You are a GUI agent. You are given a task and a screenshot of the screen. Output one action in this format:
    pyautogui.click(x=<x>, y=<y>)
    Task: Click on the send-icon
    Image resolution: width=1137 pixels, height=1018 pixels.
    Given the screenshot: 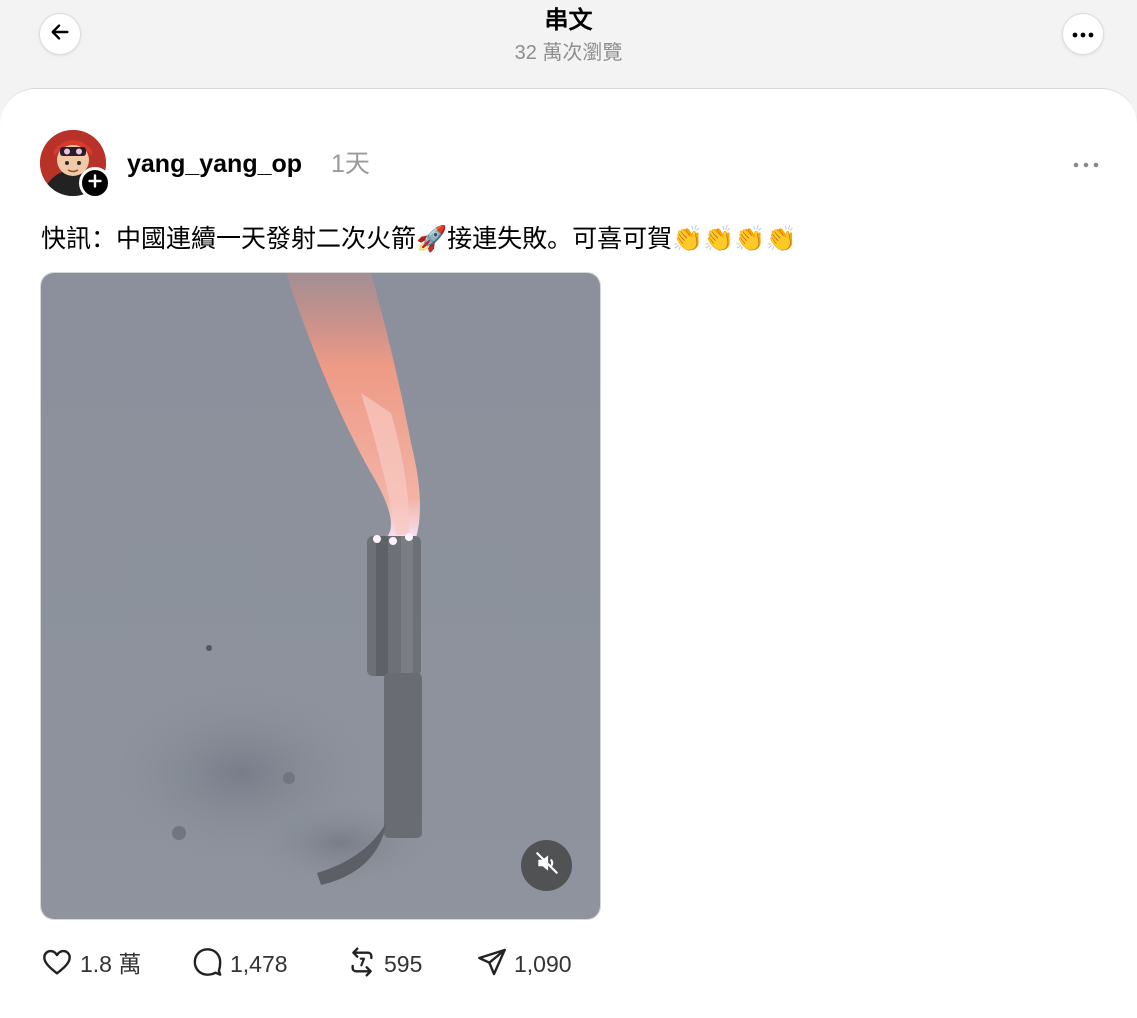 What is the action you would take?
    pyautogui.click(x=492, y=964)
    